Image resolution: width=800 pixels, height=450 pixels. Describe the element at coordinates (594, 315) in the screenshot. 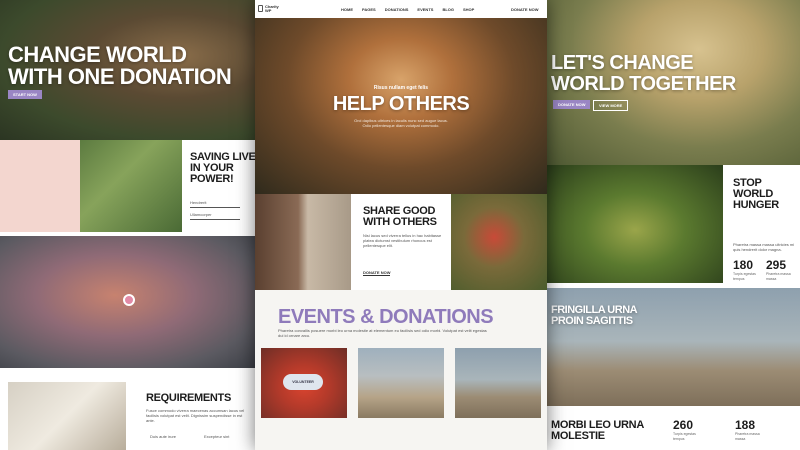

I see `fringilla-title: FRINGILLA URNA PROIN SAGITTIS` at that location.